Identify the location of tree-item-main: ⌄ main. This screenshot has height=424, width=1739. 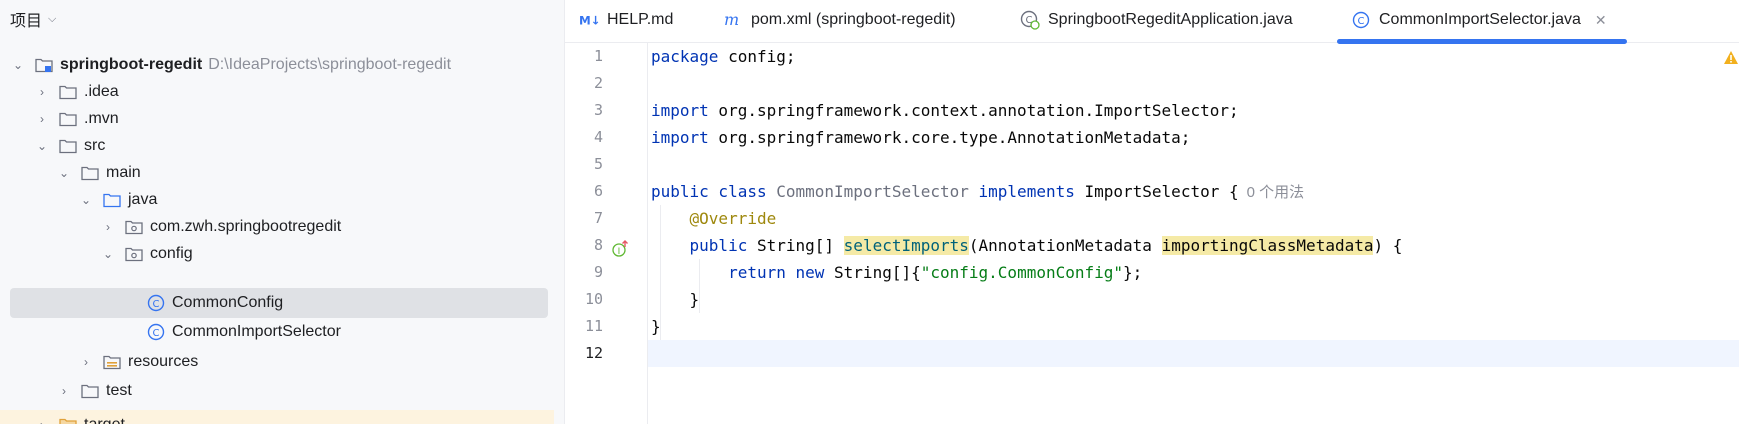
(279, 173).